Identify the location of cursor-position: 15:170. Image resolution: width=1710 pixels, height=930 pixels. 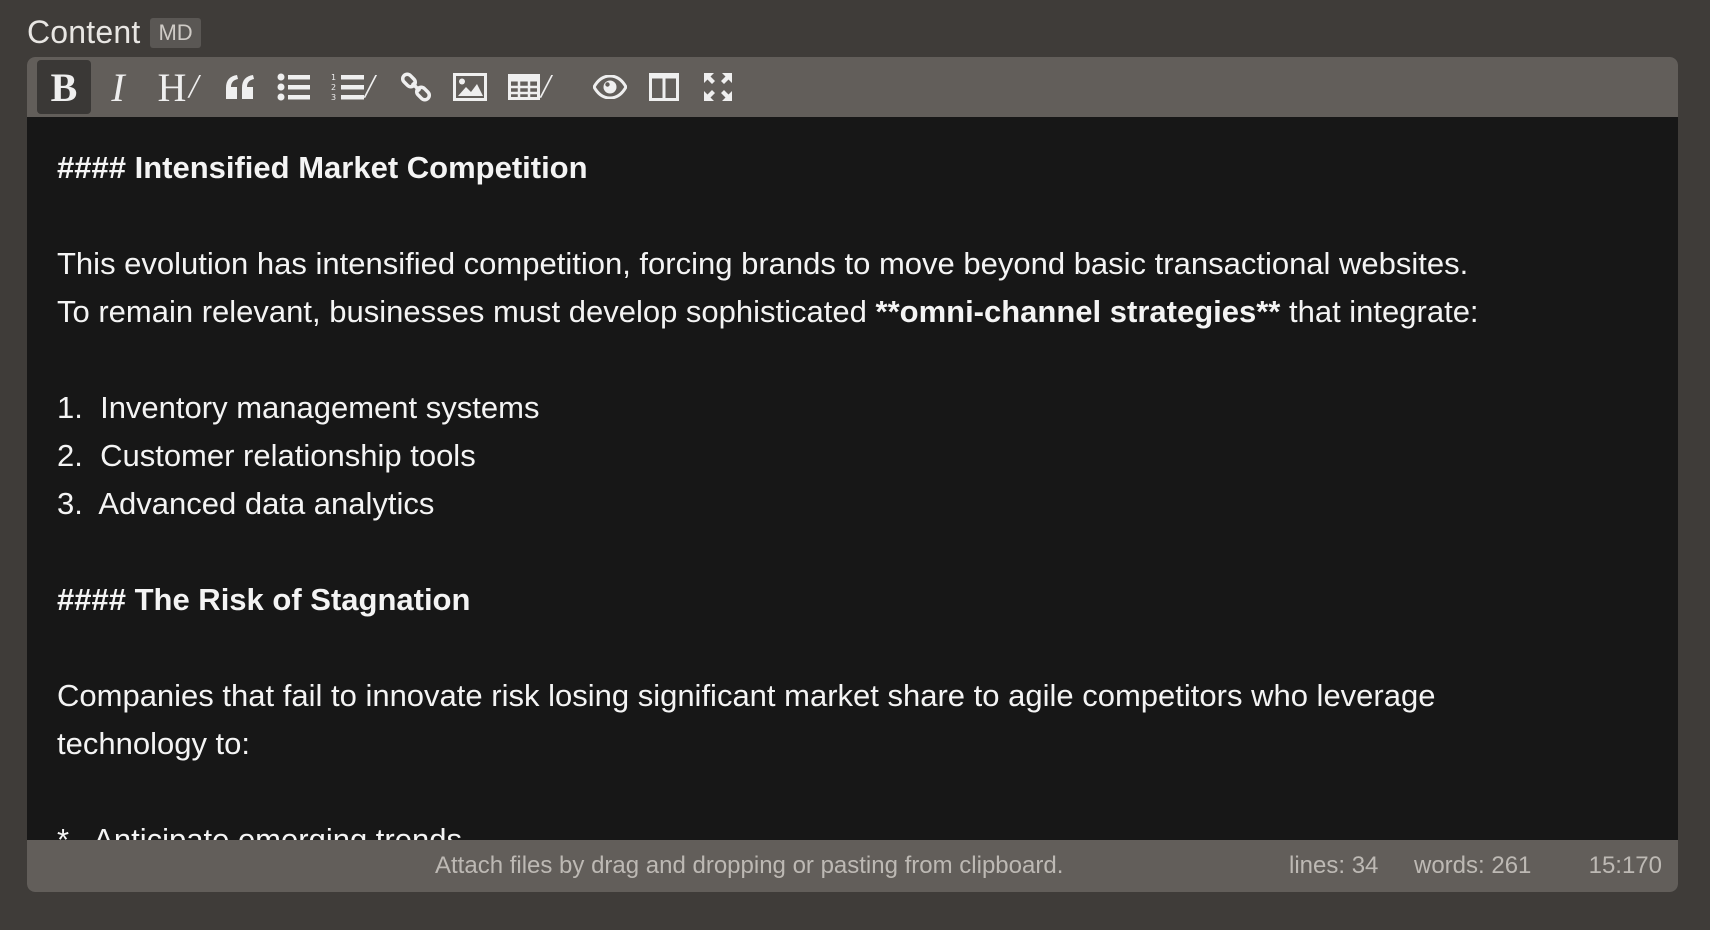
(1625, 865).